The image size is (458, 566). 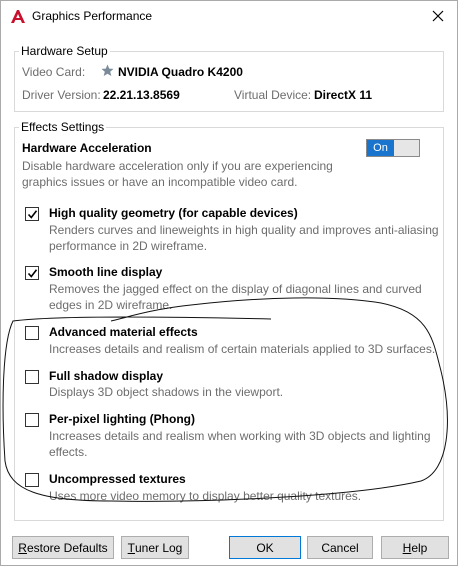 What do you see at coordinates (131, 547) in the screenshot?
I see `tuner-log-mnemonic: T` at bounding box center [131, 547].